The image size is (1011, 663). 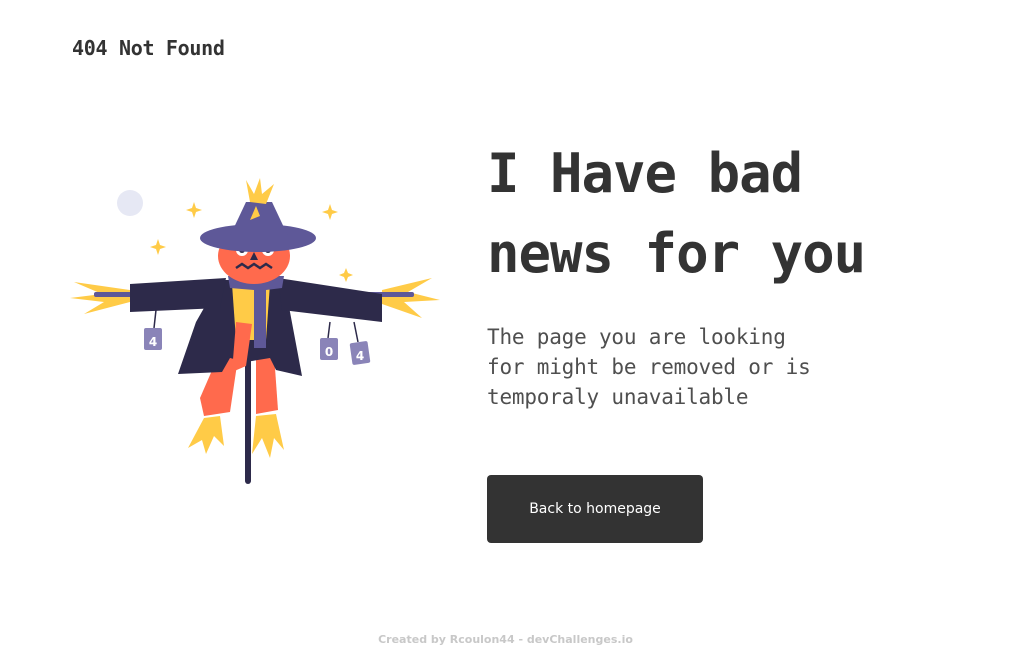 I want to click on moon-icon, so click(x=130, y=203).